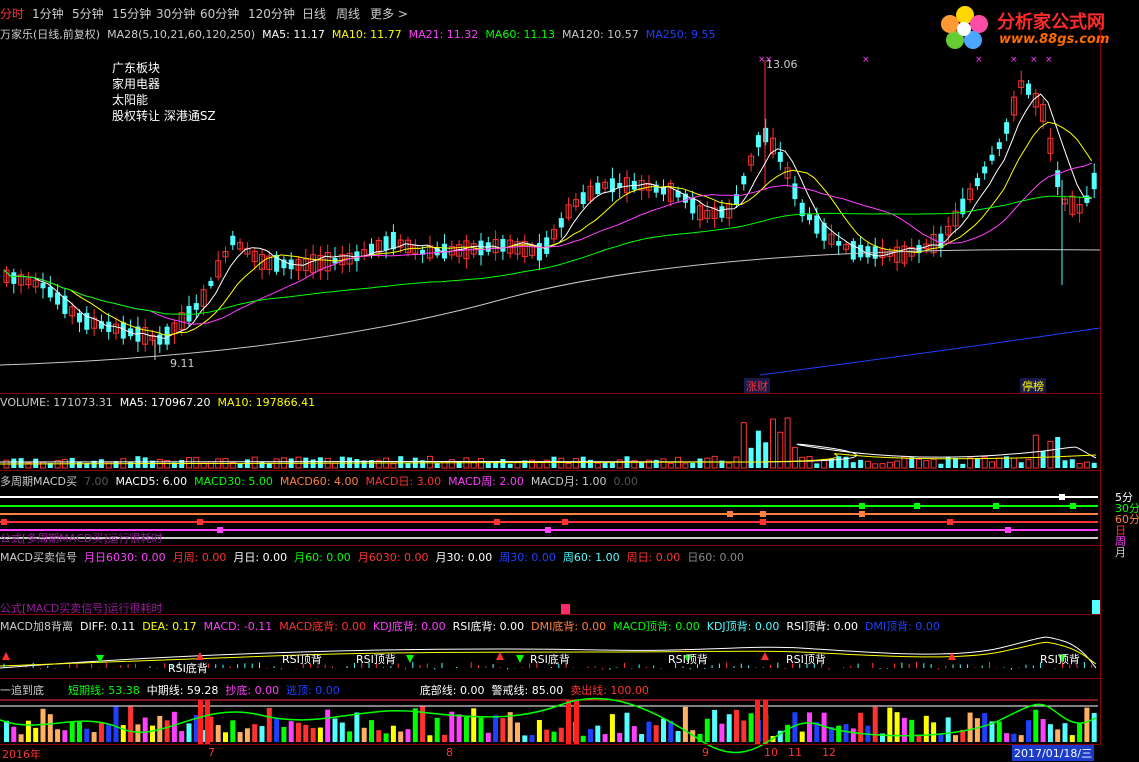  Describe the element at coordinates (757, 386) in the screenshot. I see `zhangcai-tag: 涨财` at that location.